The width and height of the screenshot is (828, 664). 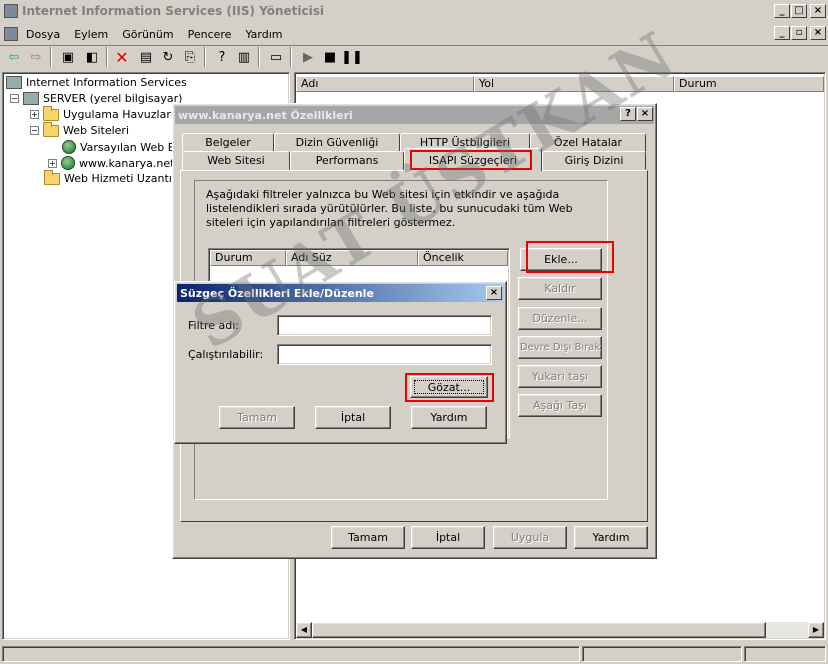 What do you see at coordinates (190, 57) in the screenshot?
I see `export-list-icon: ⎘` at bounding box center [190, 57].